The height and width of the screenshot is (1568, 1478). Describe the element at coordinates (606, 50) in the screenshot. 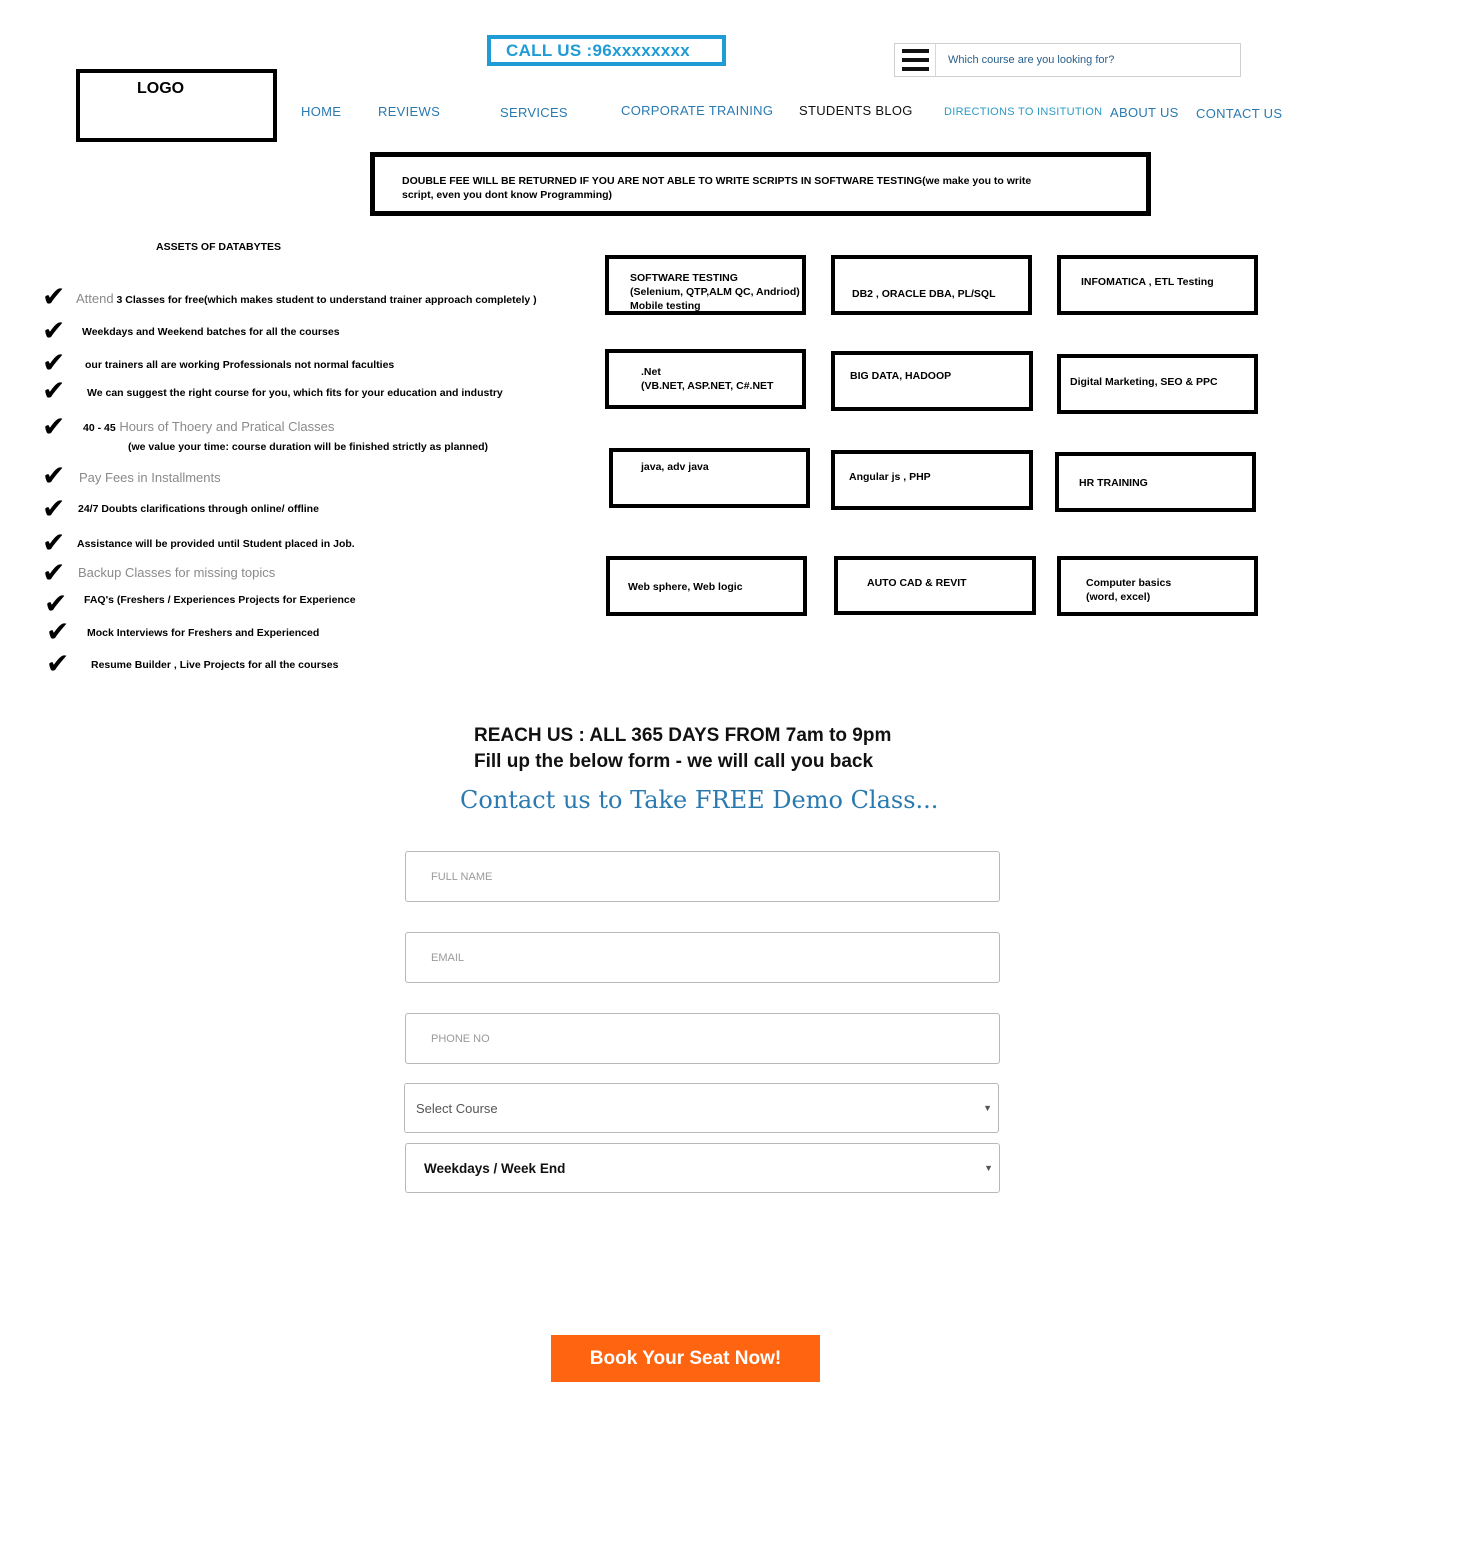

I see `call-us-banner: CALL US :96xxxxxxxx` at that location.